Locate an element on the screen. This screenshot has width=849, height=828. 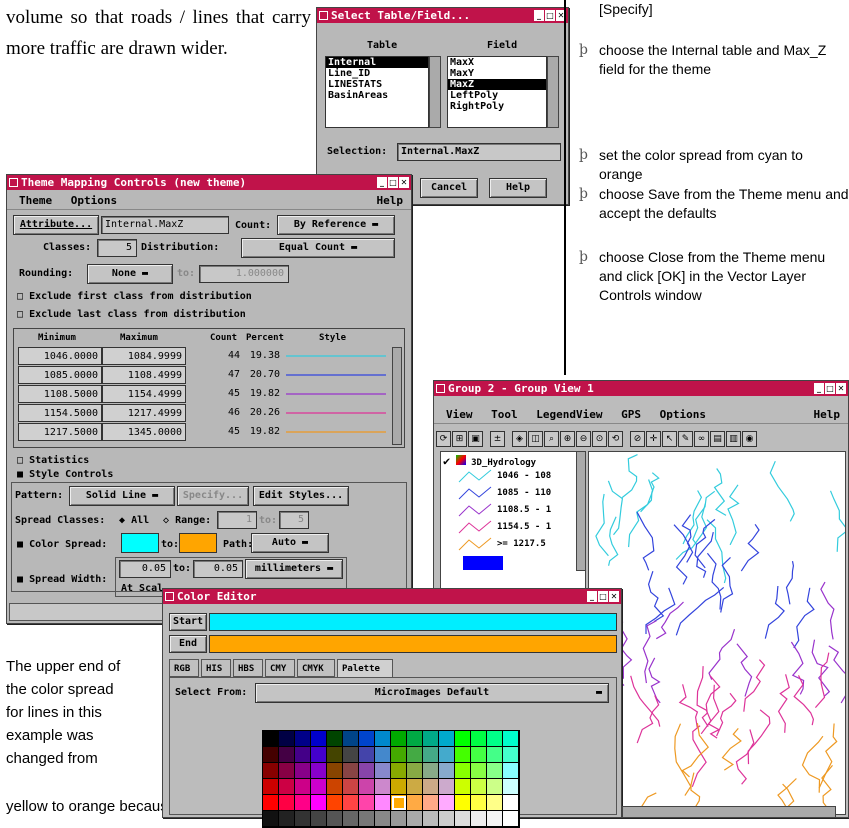
color-from-swatch is located at coordinates (140, 543).